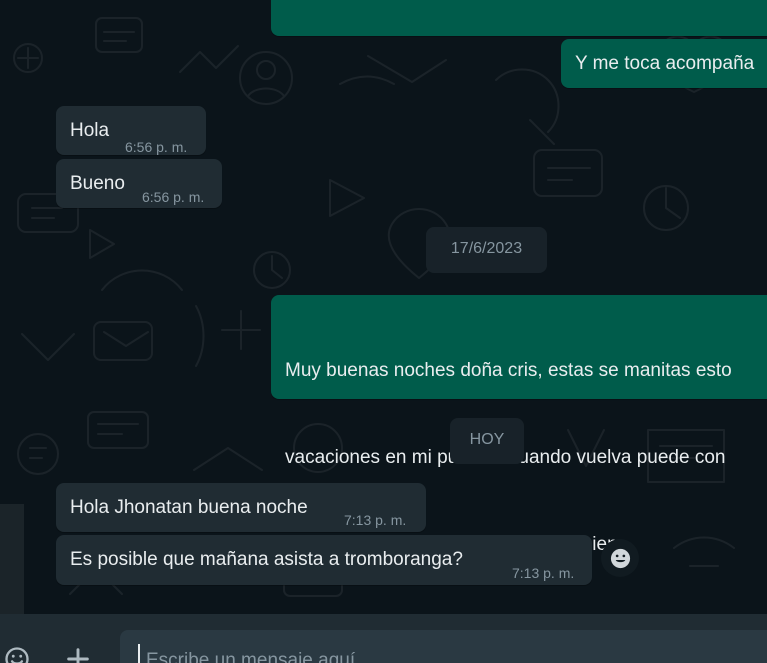  What do you see at coordinates (131, 130) in the screenshot?
I see `message-incoming-hola: Hola 6:56 p. m.` at bounding box center [131, 130].